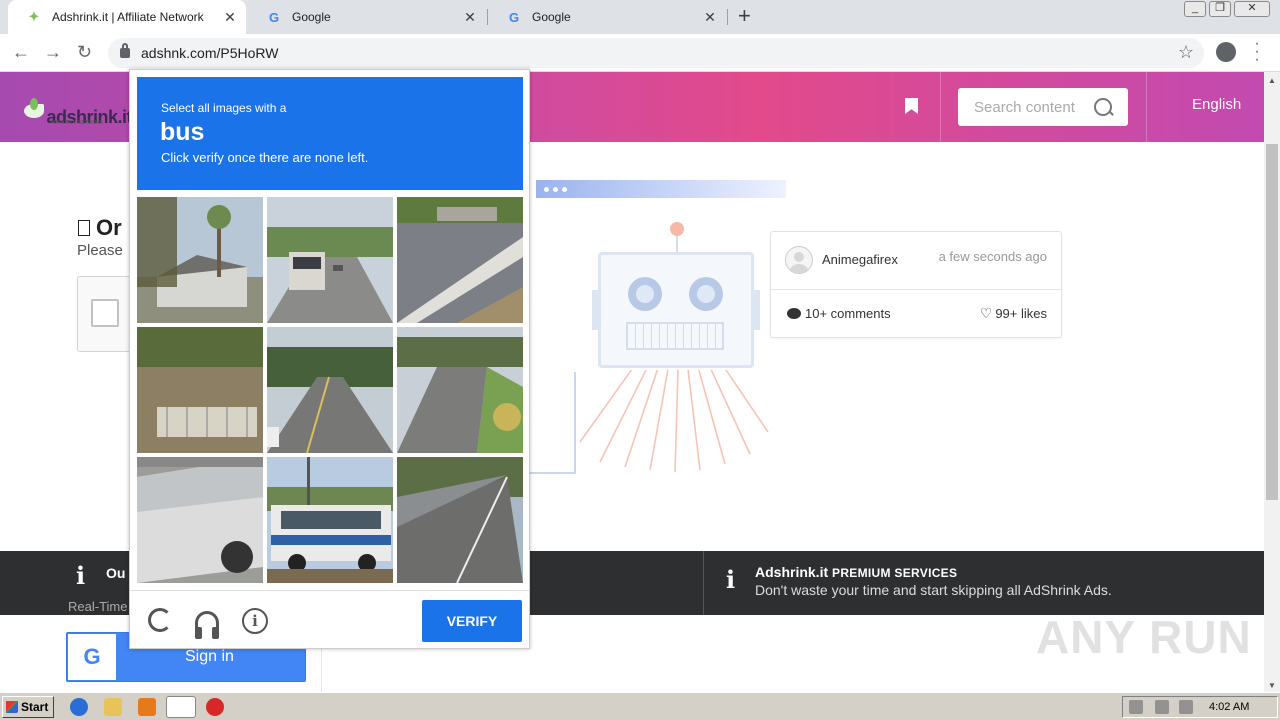 The image size is (1280, 720). Describe the element at coordinates (661, 189) in the screenshot. I see `browser-illustration-bar` at that location.